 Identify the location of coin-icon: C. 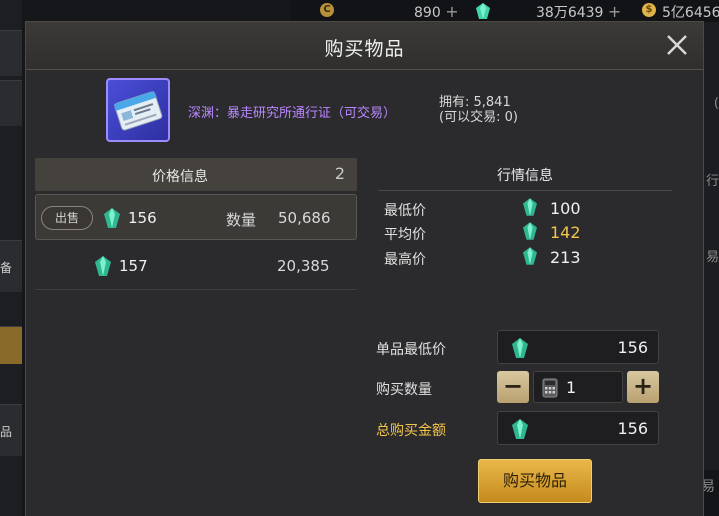
(327, 10).